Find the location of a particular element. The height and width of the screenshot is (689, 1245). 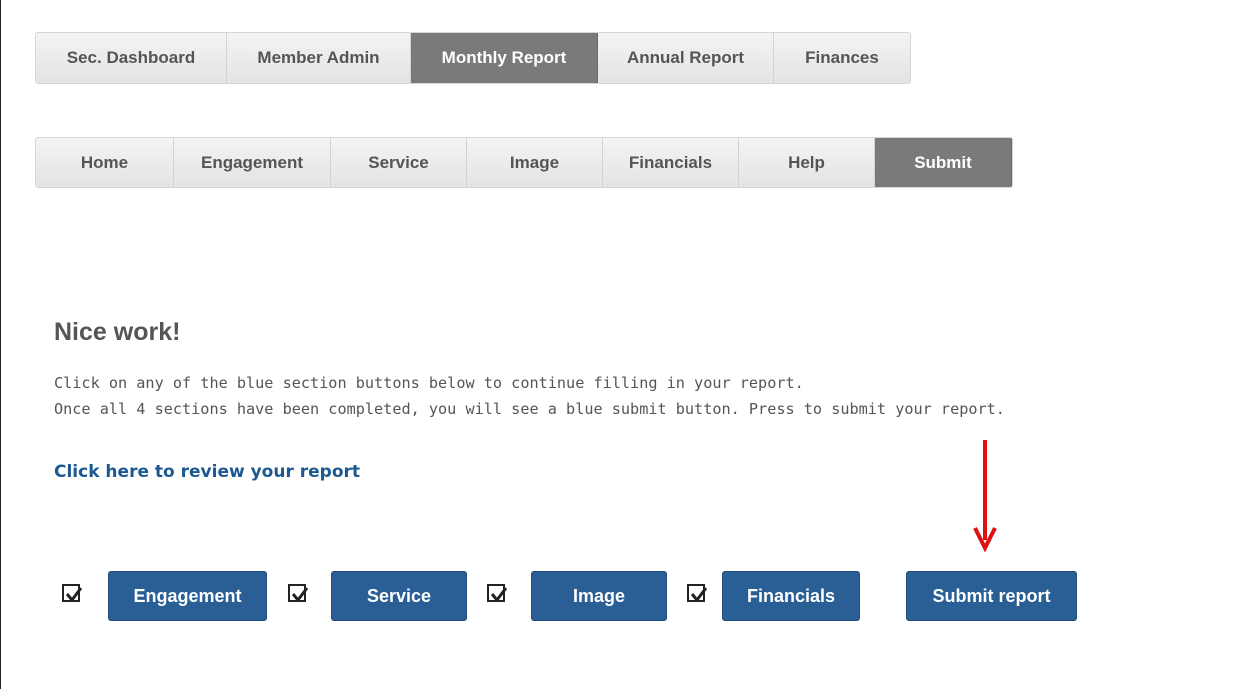

checkbox-image is located at coordinates (497, 593).